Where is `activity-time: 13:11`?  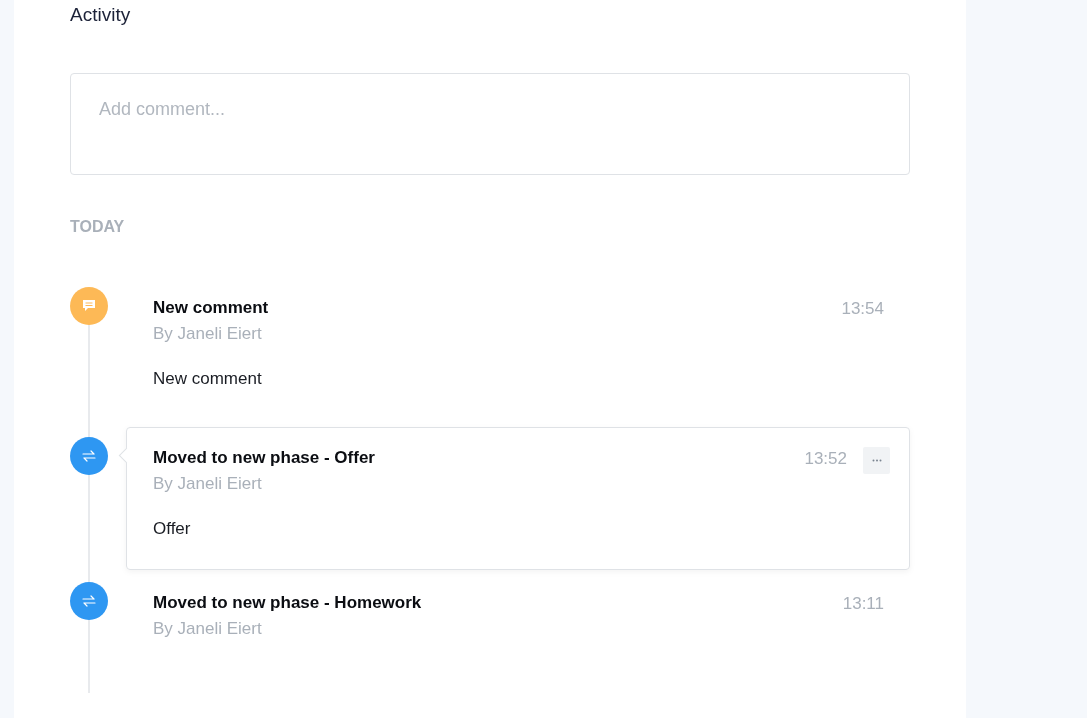
activity-time: 13:11 is located at coordinates (863, 604).